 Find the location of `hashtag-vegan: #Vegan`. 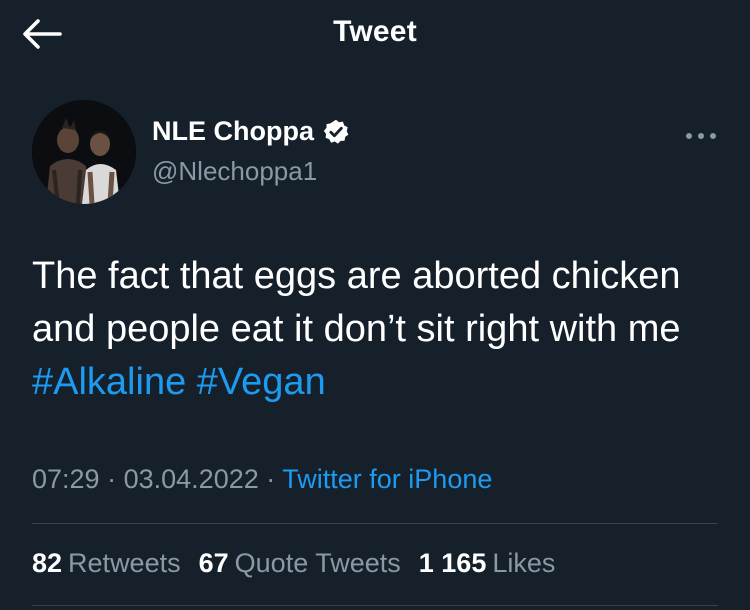

hashtag-vegan: #Vegan is located at coordinates (261, 382).